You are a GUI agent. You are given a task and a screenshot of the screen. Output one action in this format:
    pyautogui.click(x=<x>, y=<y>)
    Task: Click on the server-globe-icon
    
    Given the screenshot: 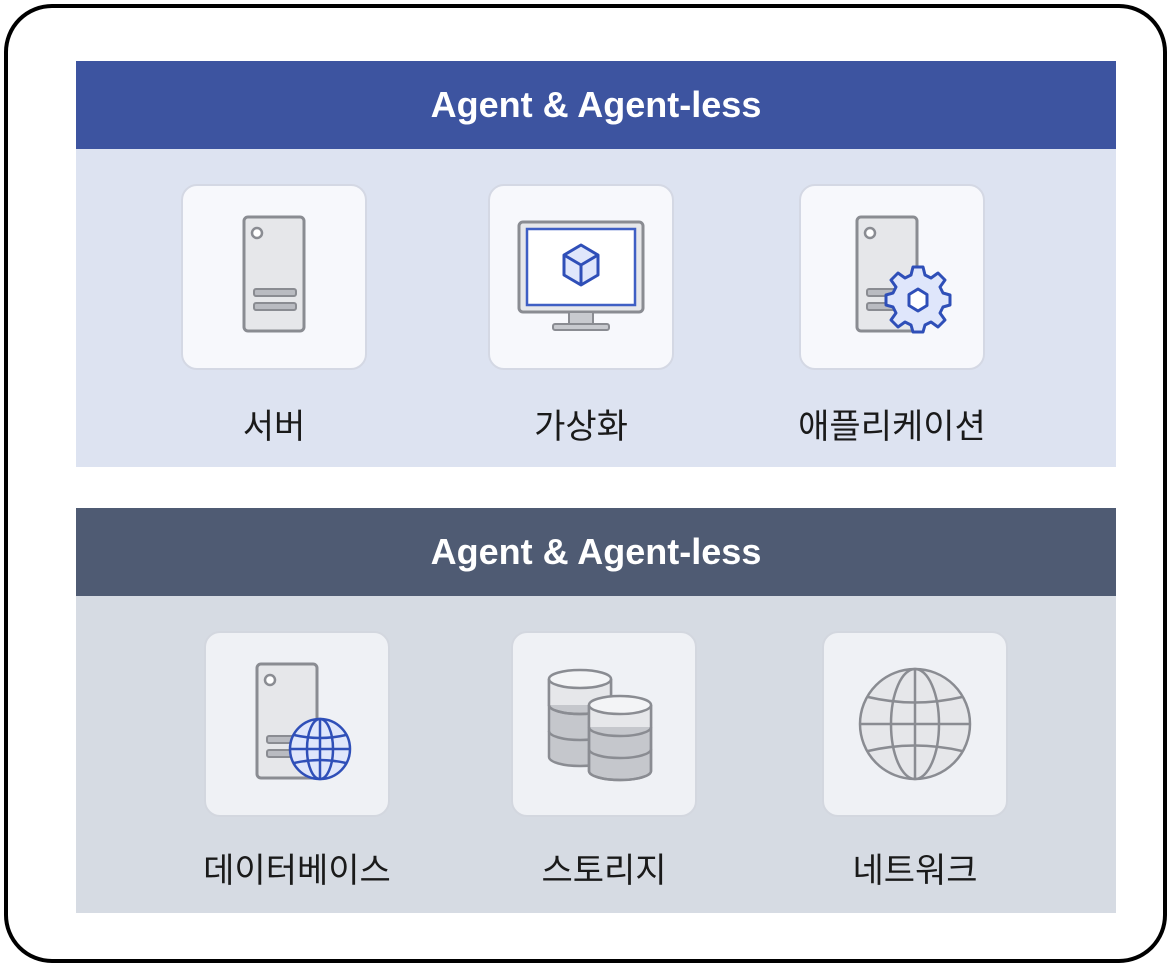 What is the action you would take?
    pyautogui.click(x=303, y=721)
    